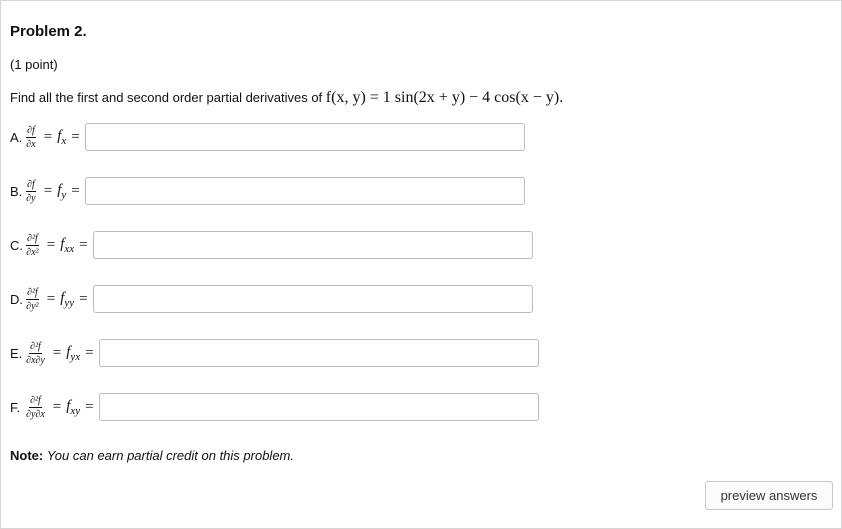 The image size is (842, 529). Describe the element at coordinates (16, 245) in the screenshot. I see `part-letter: C.` at that location.